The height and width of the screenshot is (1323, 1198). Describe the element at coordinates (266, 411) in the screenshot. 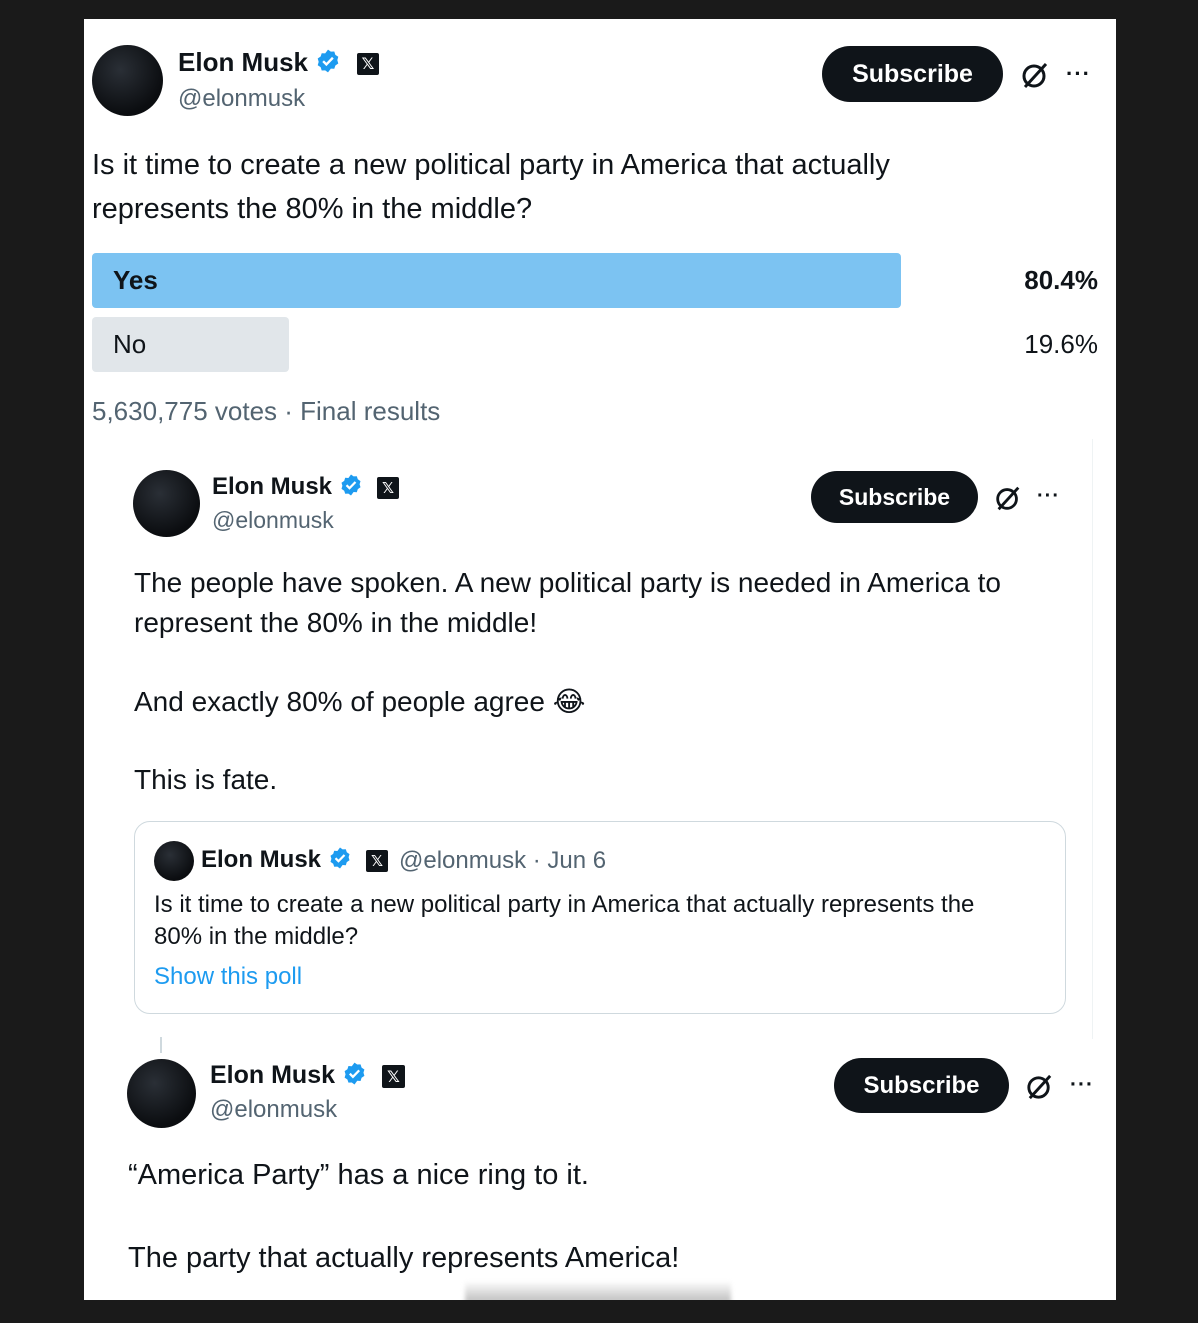

I see `poll-summary: 5,630,775 votes · Final results` at that location.